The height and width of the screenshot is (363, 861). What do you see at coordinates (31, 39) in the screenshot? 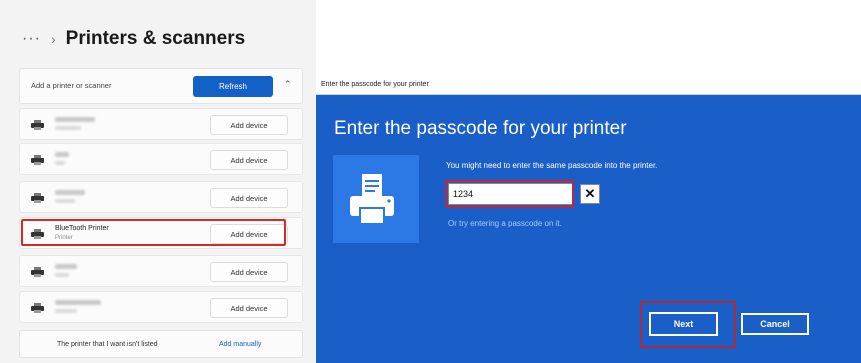
I see `more-icon: ···` at bounding box center [31, 39].